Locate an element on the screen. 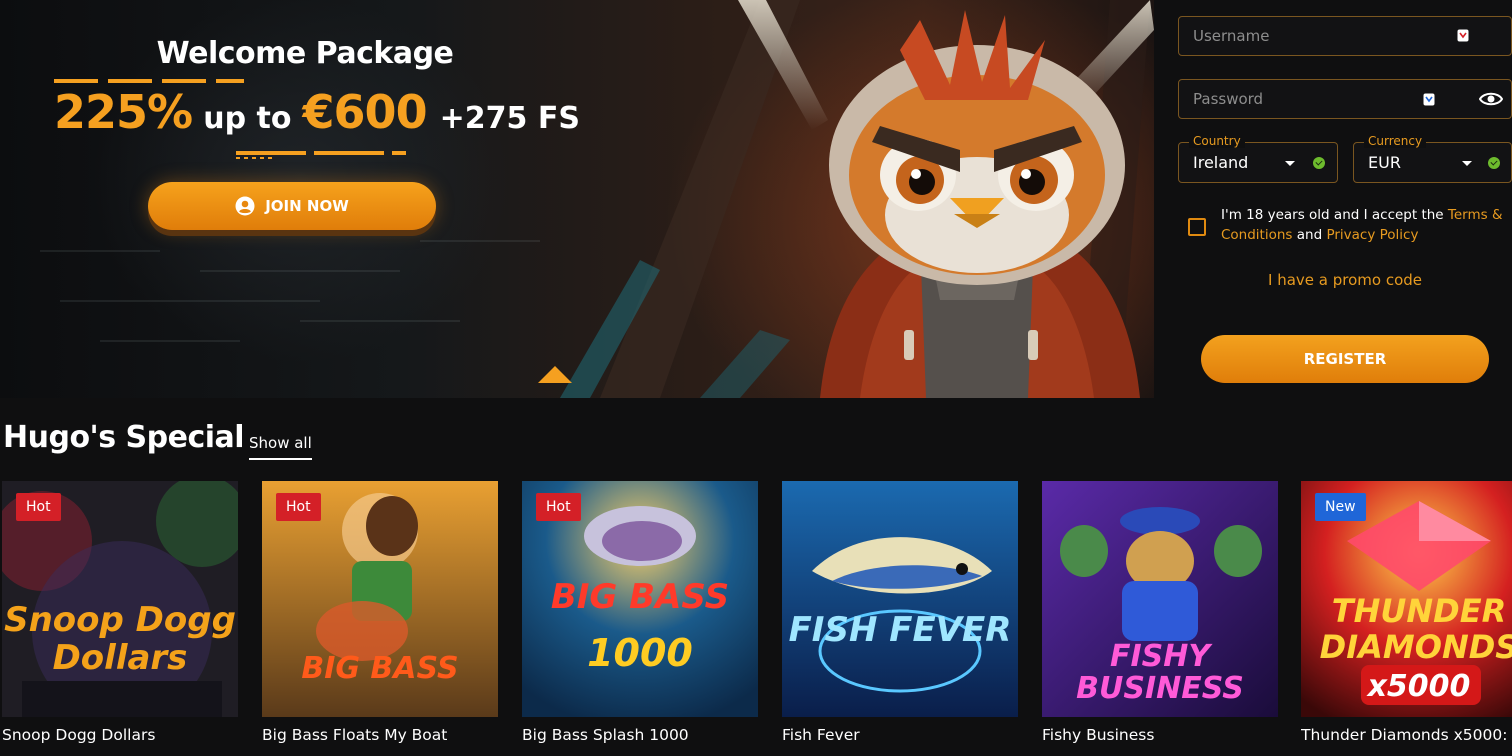 This screenshot has width=1512, height=756. game-art-title: FISH FEVER is located at coordinates (900, 630).